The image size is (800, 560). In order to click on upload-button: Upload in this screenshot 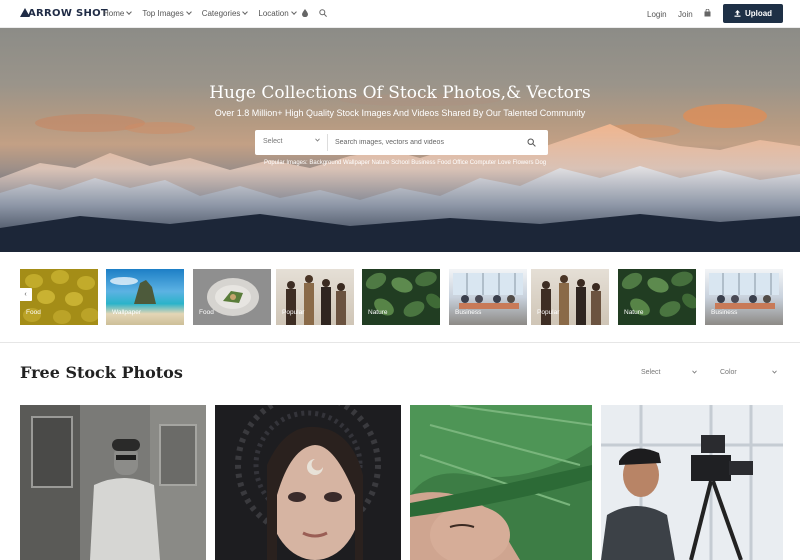, I will do `click(753, 13)`.